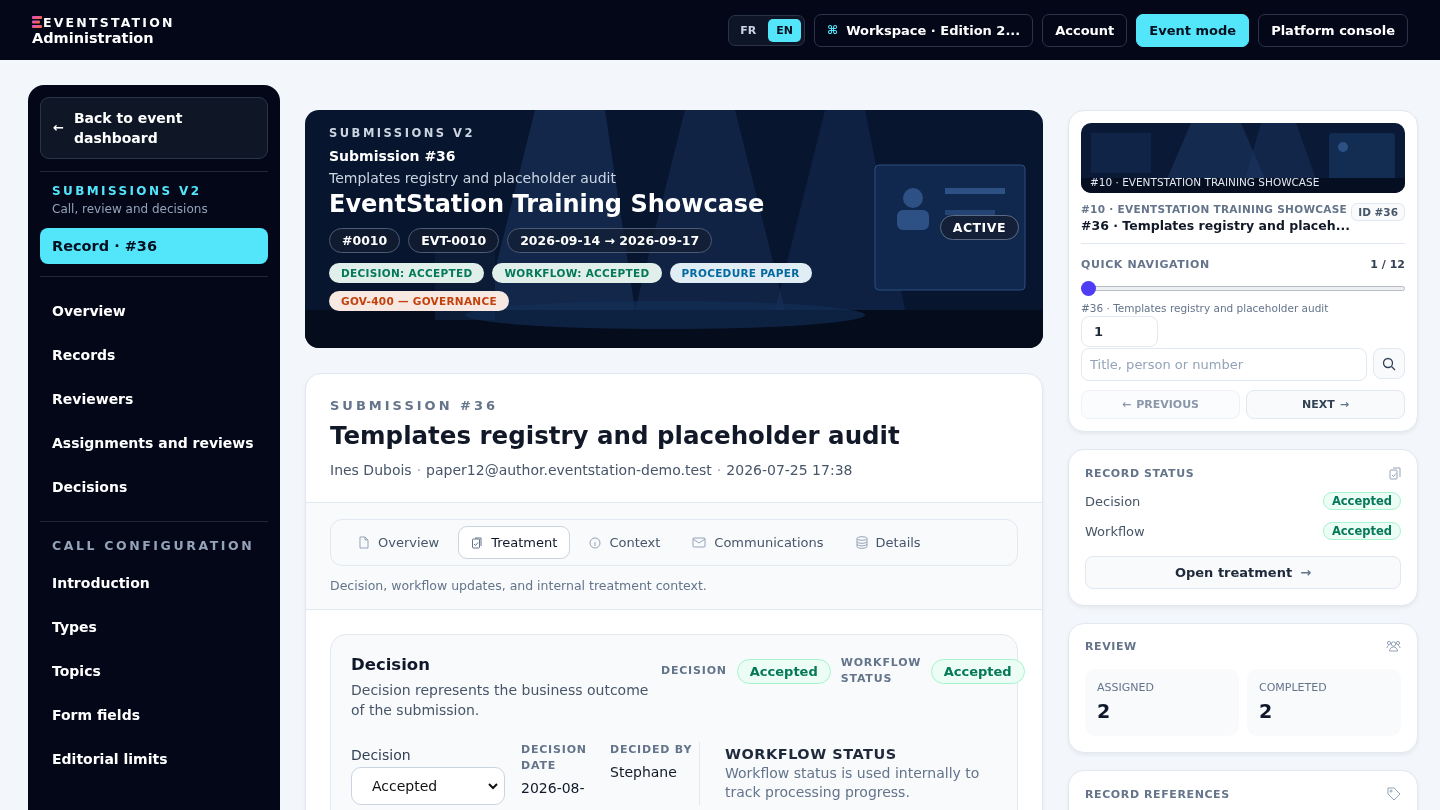 This screenshot has height=810, width=1440. I want to click on status-tag: WORKFLOW: ACCEPTED, so click(577, 273).